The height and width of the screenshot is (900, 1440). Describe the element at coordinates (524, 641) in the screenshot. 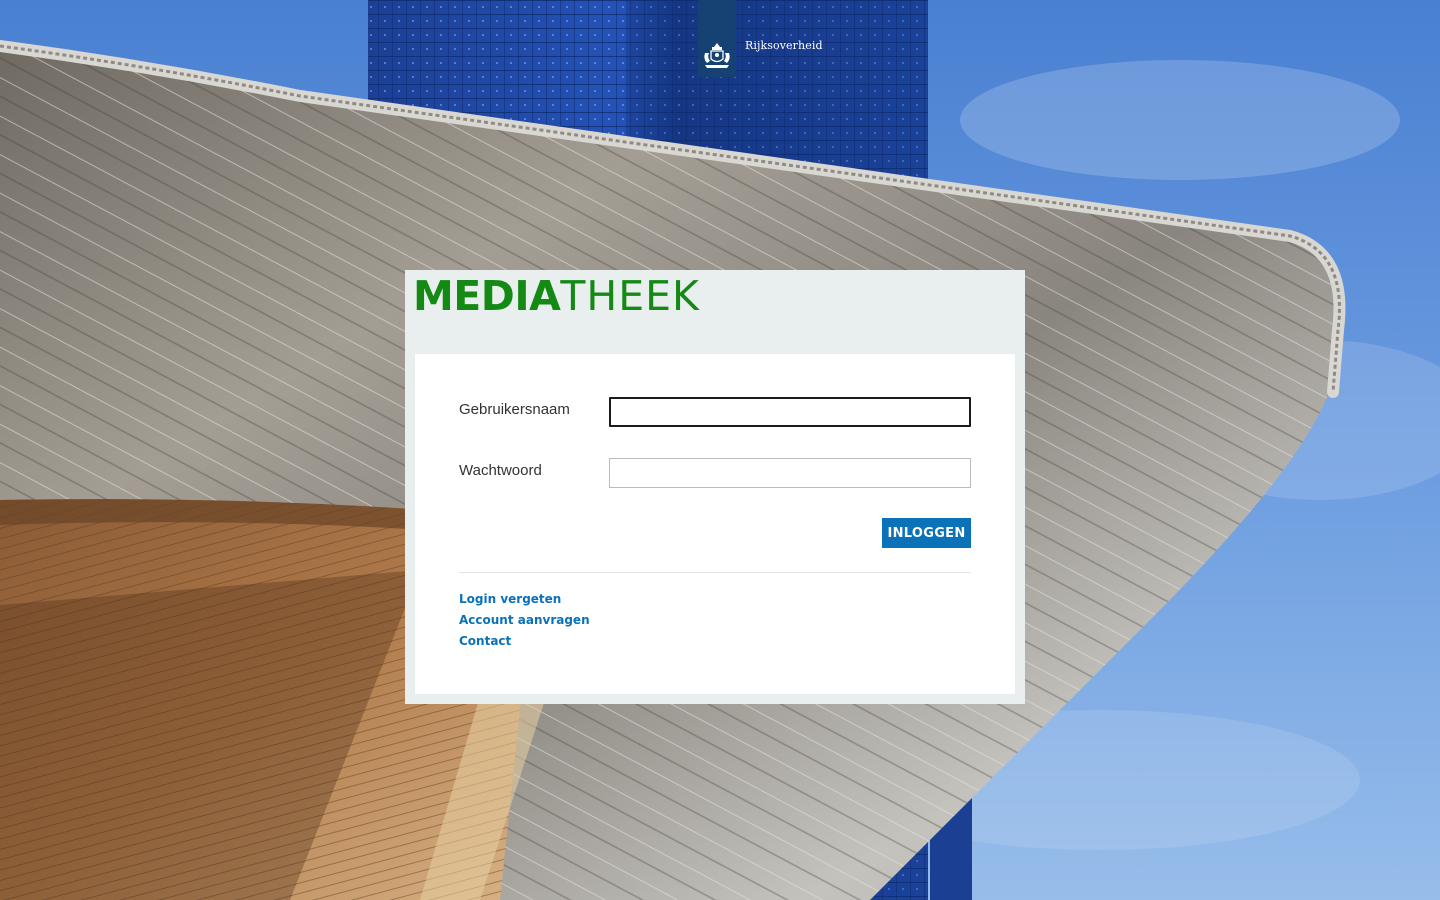

I see `contact-link: Contact` at that location.